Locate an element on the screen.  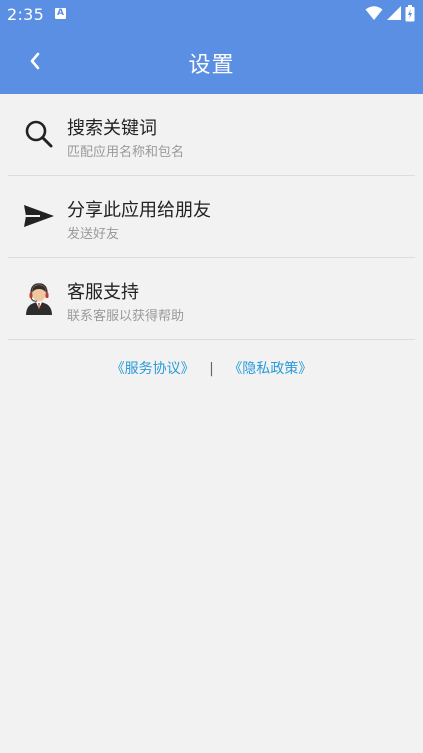
customer-service-avatar-icon is located at coordinates (39, 299).